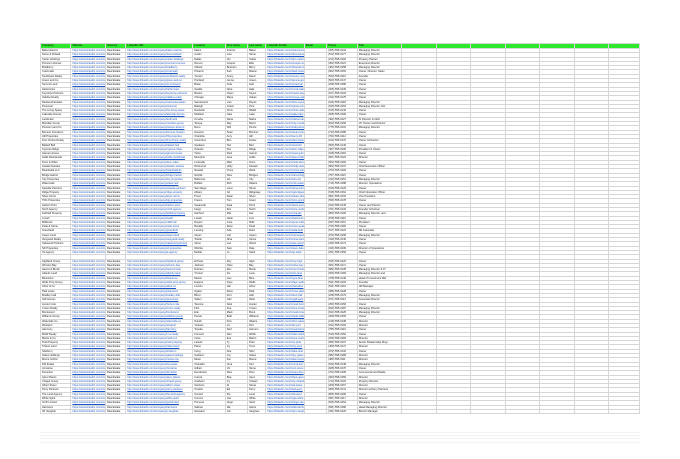  Describe the element at coordinates (342, 411) in the screenshot. I see `table-cell: (341) 555-0126` at that location.